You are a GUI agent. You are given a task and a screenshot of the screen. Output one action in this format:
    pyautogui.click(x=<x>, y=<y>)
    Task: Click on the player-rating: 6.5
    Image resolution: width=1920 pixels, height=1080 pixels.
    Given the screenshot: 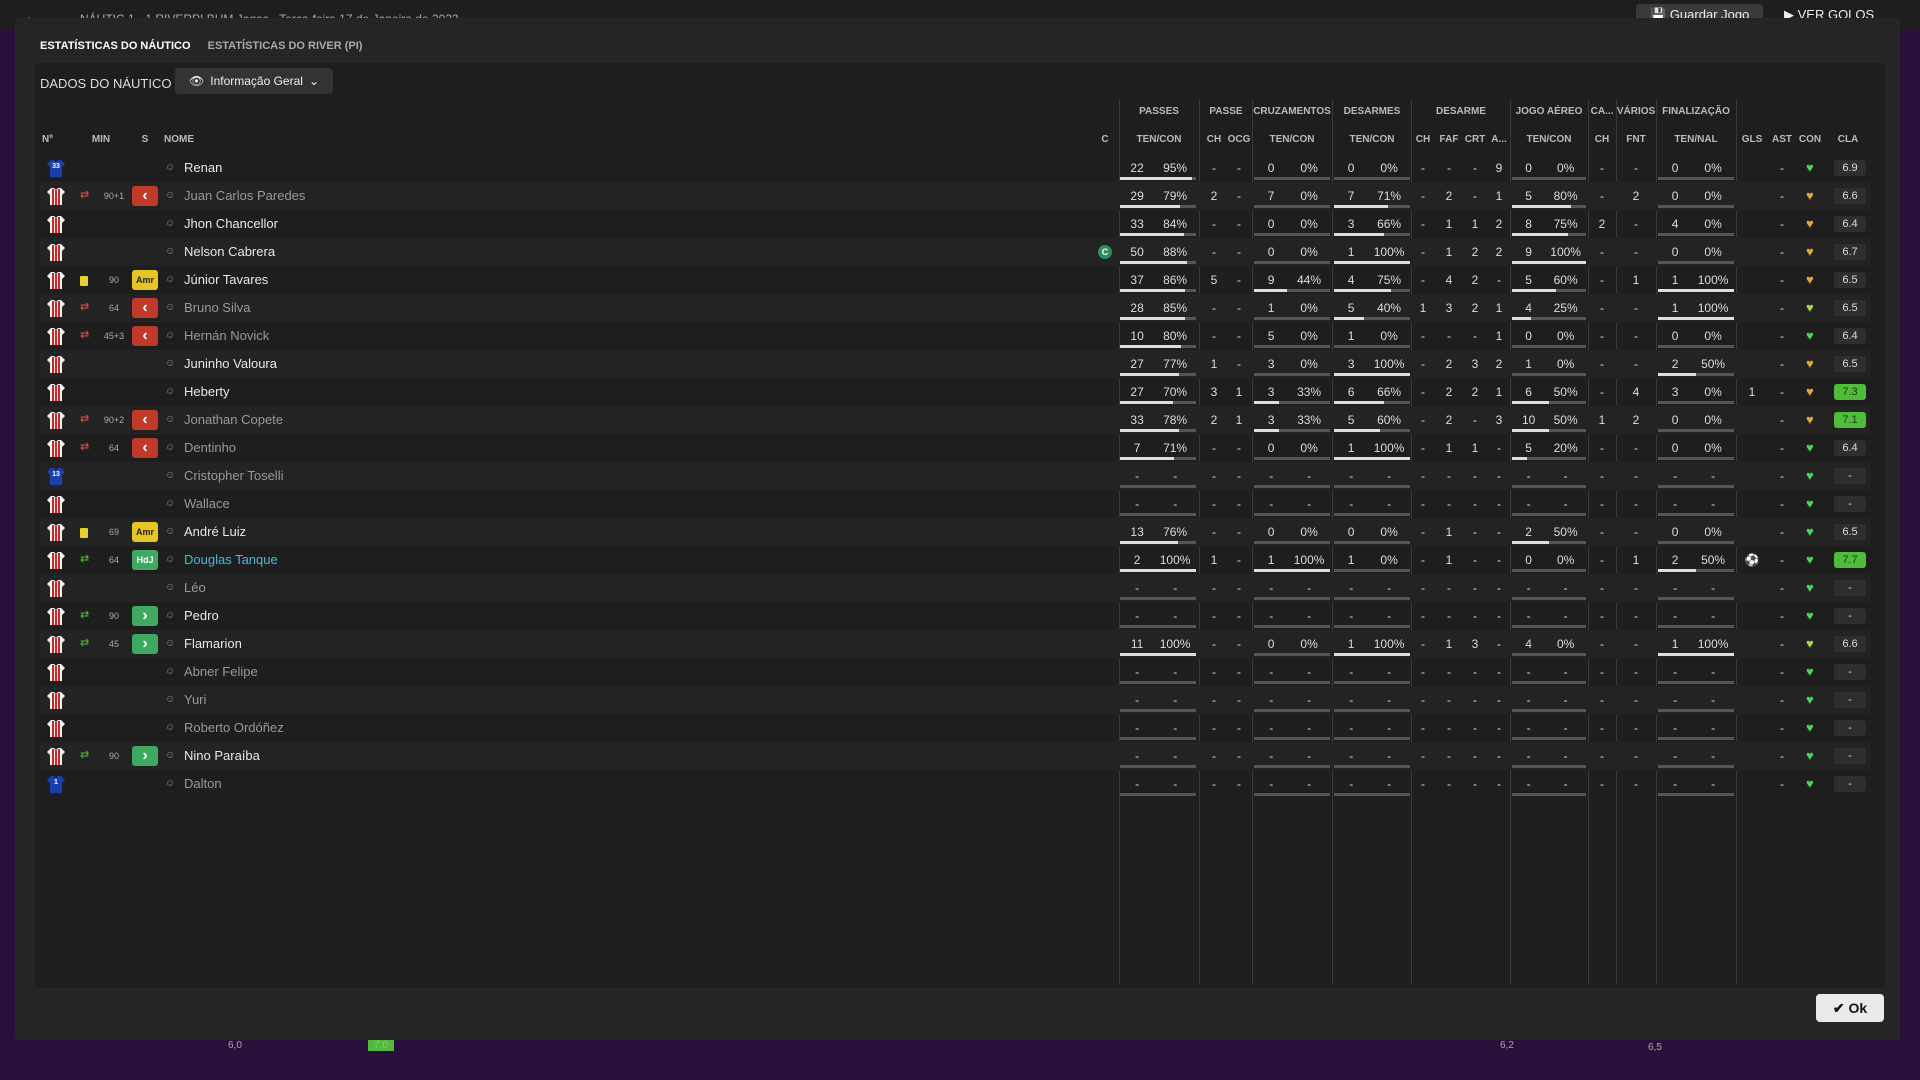 What is the action you would take?
    pyautogui.click(x=1850, y=280)
    